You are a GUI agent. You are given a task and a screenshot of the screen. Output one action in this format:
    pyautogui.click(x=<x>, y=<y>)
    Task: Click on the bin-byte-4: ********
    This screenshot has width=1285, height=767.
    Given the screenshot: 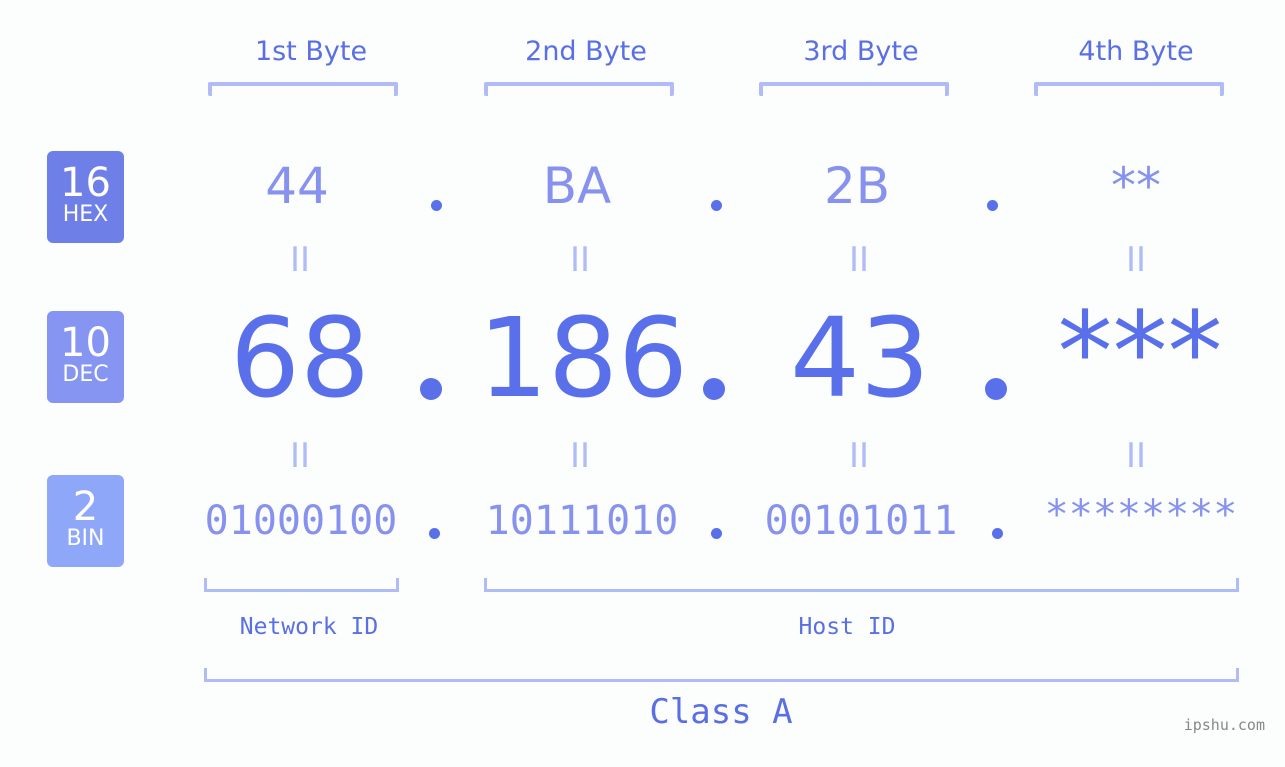 What is the action you would take?
    pyautogui.click(x=1141, y=515)
    